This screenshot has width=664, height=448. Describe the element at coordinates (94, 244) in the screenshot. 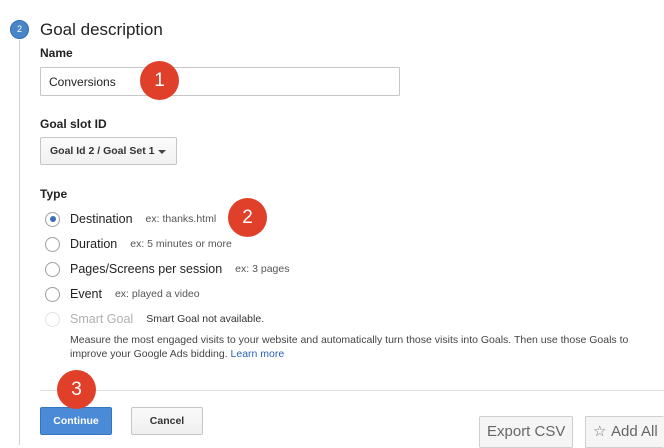

I see `type-option-label: Duration` at that location.